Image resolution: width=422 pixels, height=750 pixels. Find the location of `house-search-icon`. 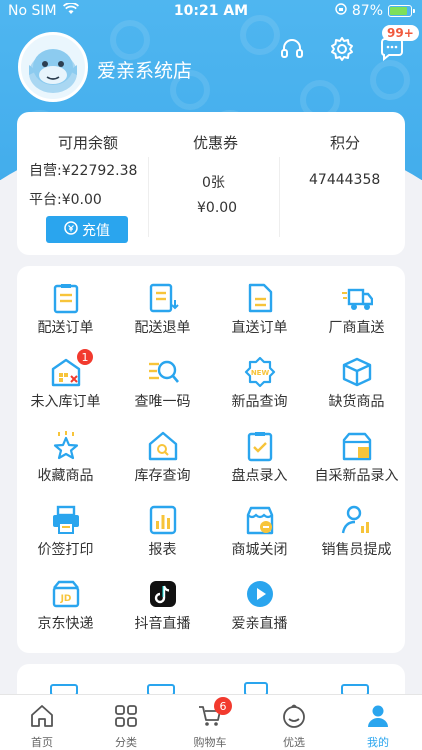

house-search-icon is located at coordinates (163, 446).